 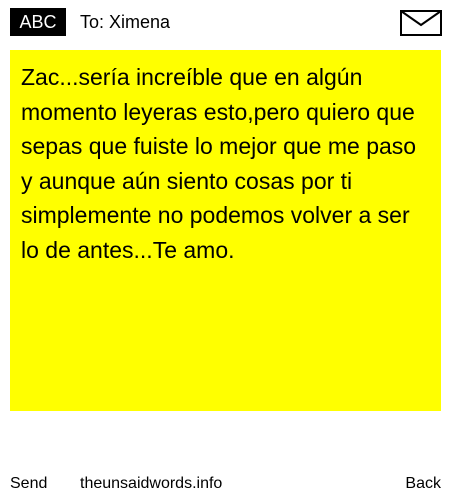 What do you see at coordinates (38, 22) in the screenshot?
I see `input-mode-indicator: ABC` at bounding box center [38, 22].